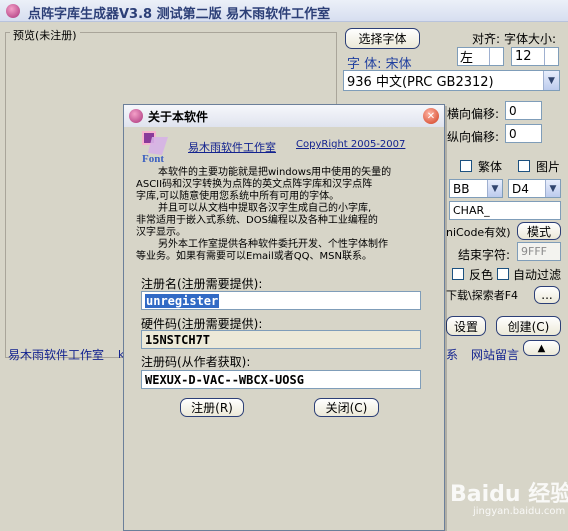 The height and width of the screenshot is (531, 568). What do you see at coordinates (45, 35) in the screenshot?
I see `preview-label: 预览(未注册)` at bounding box center [45, 35].